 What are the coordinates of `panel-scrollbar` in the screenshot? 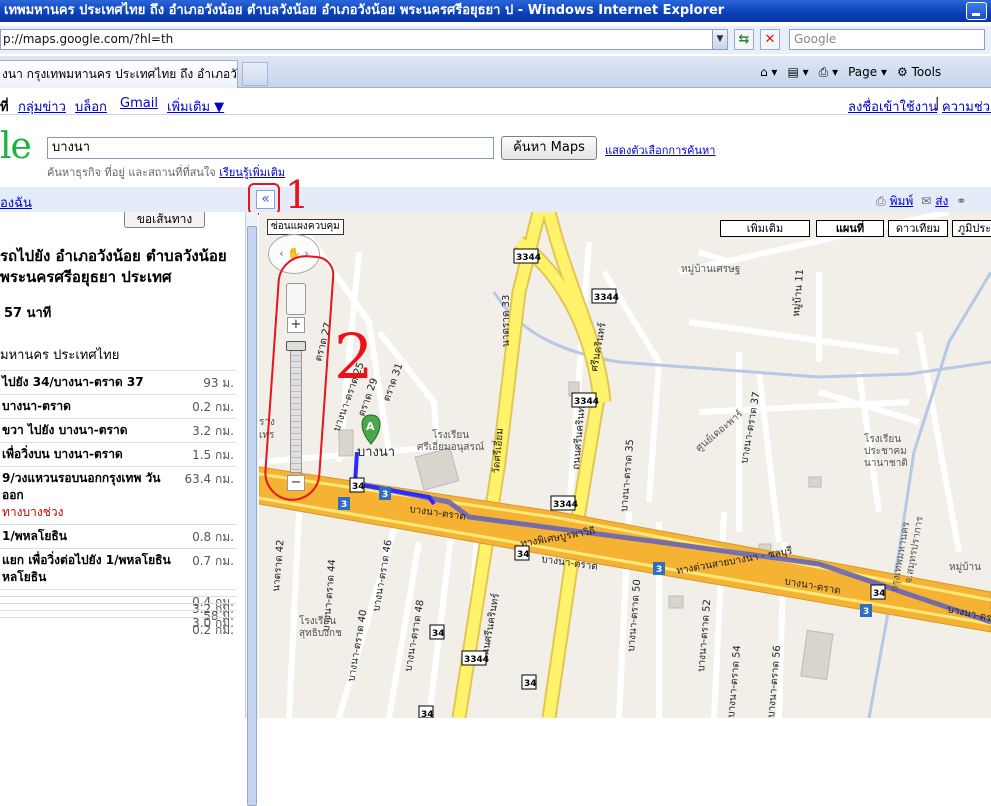 It's located at (251, 509).